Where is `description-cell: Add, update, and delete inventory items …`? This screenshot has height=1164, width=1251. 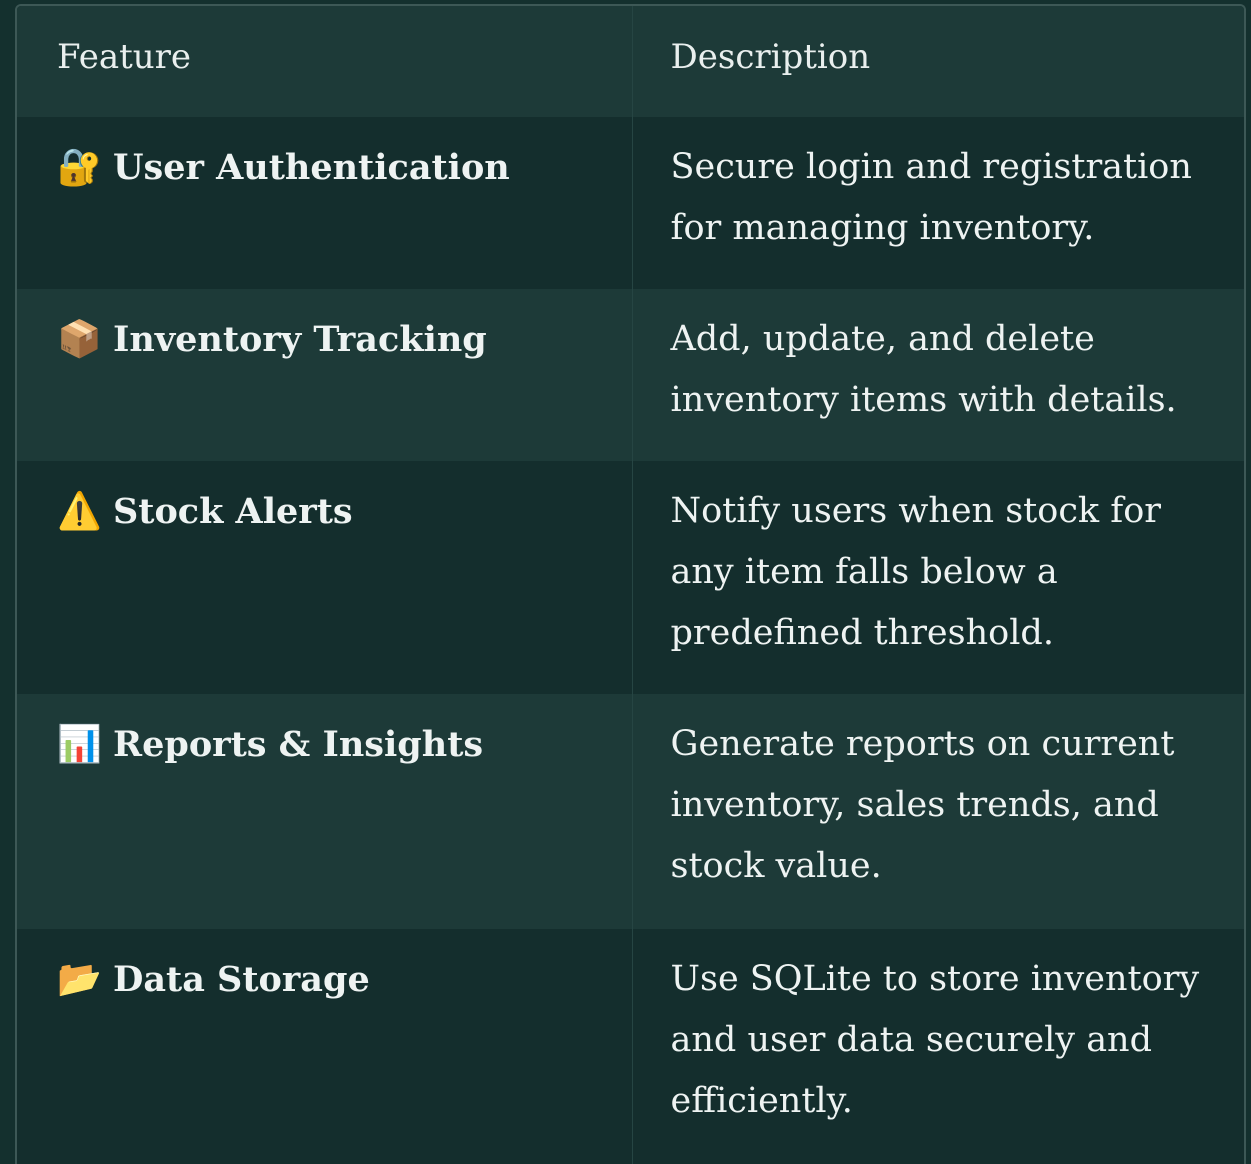 description-cell: Add, update, and delete inventory items … is located at coordinates (937, 375).